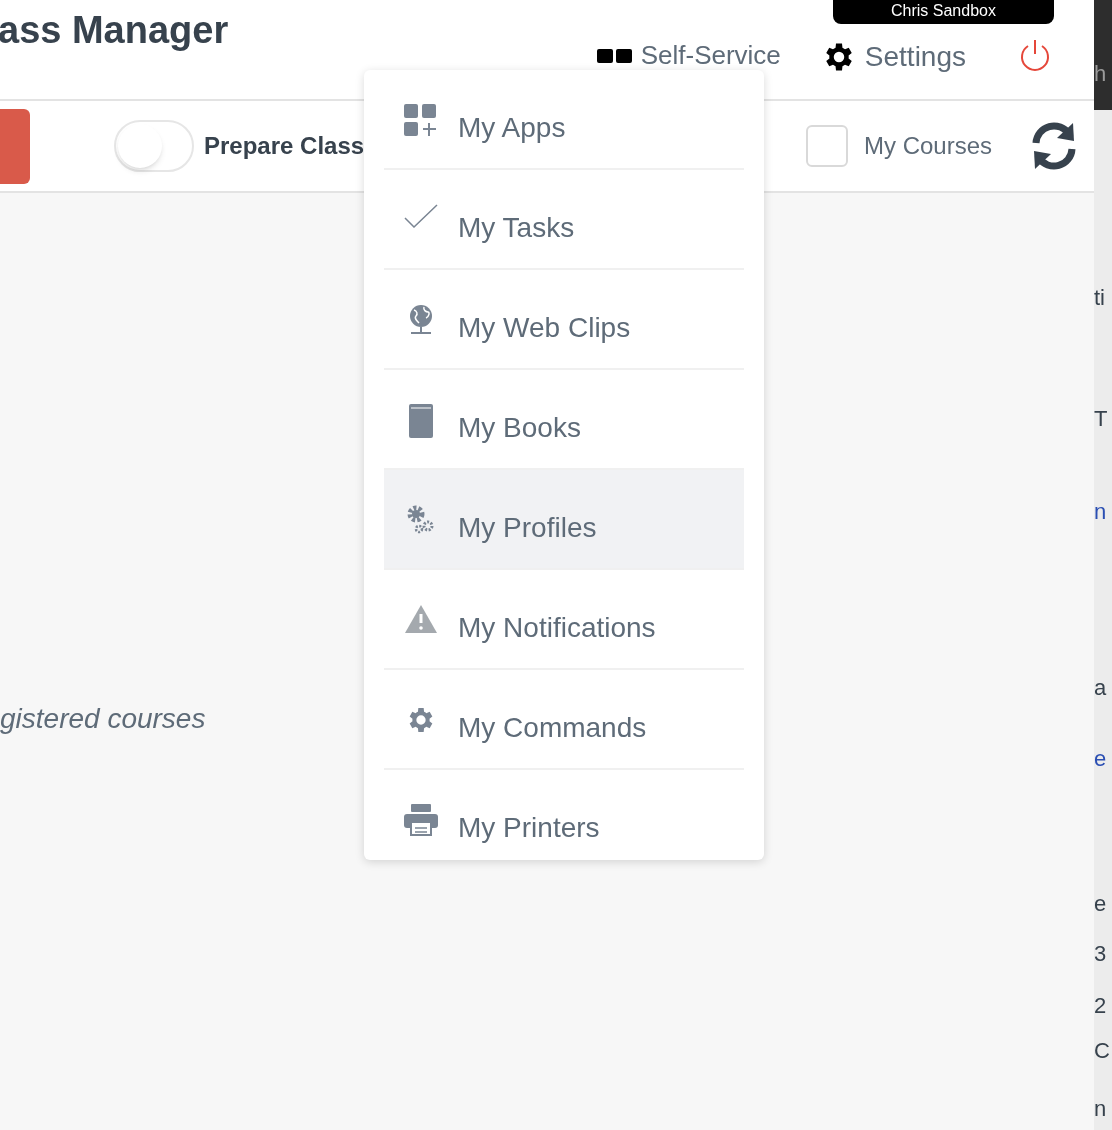  What do you see at coordinates (1102, 1051) in the screenshot?
I see `text-fragment: C` at bounding box center [1102, 1051].